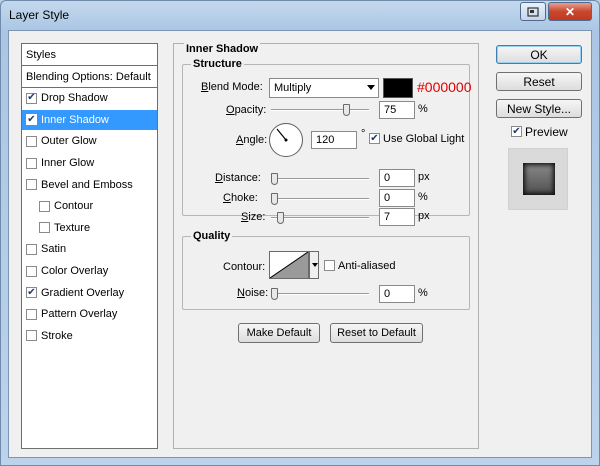  I want to click on choke-slider, so click(320, 199).